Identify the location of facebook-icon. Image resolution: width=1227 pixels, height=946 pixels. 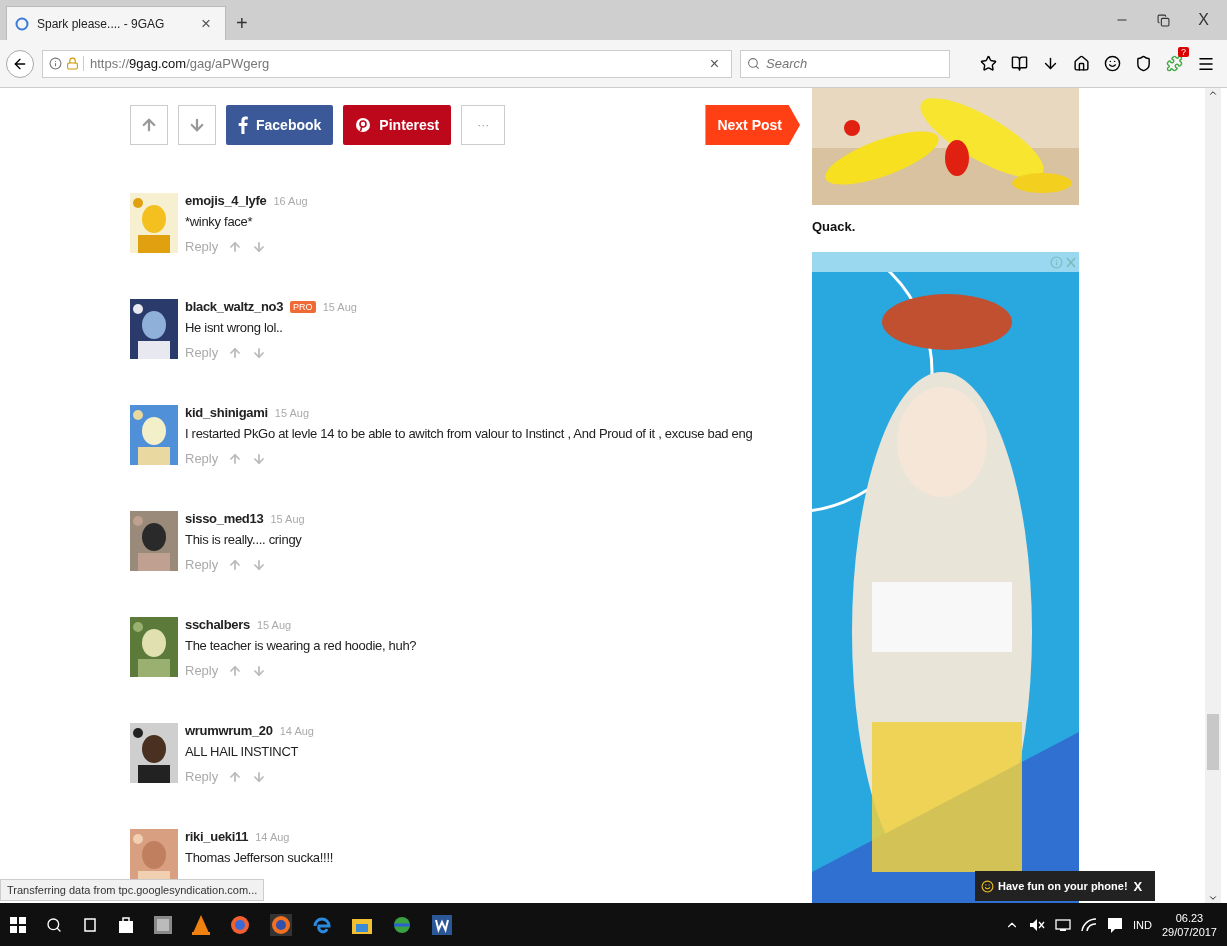
(243, 125).